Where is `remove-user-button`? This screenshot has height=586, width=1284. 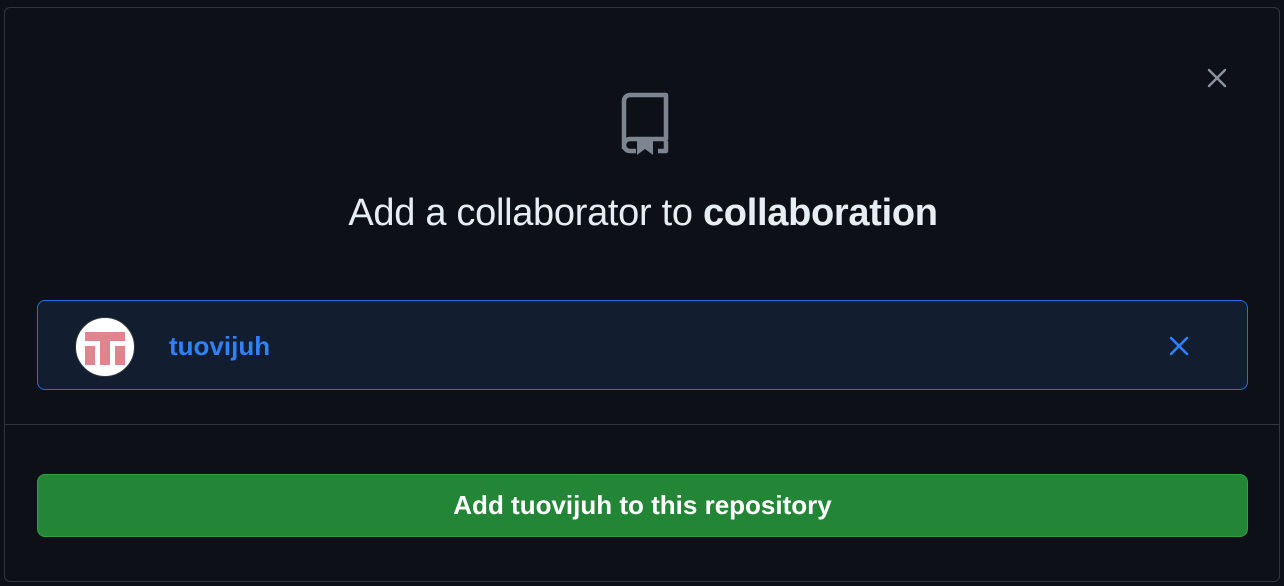
remove-user-button is located at coordinates (1179, 346).